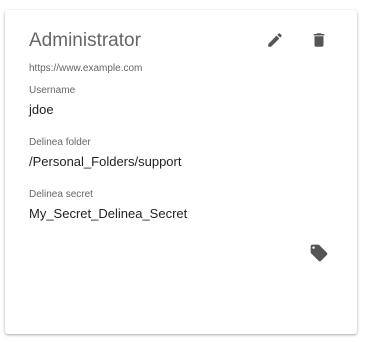 The width and height of the screenshot is (365, 342). I want to click on edit-button, so click(275, 40).